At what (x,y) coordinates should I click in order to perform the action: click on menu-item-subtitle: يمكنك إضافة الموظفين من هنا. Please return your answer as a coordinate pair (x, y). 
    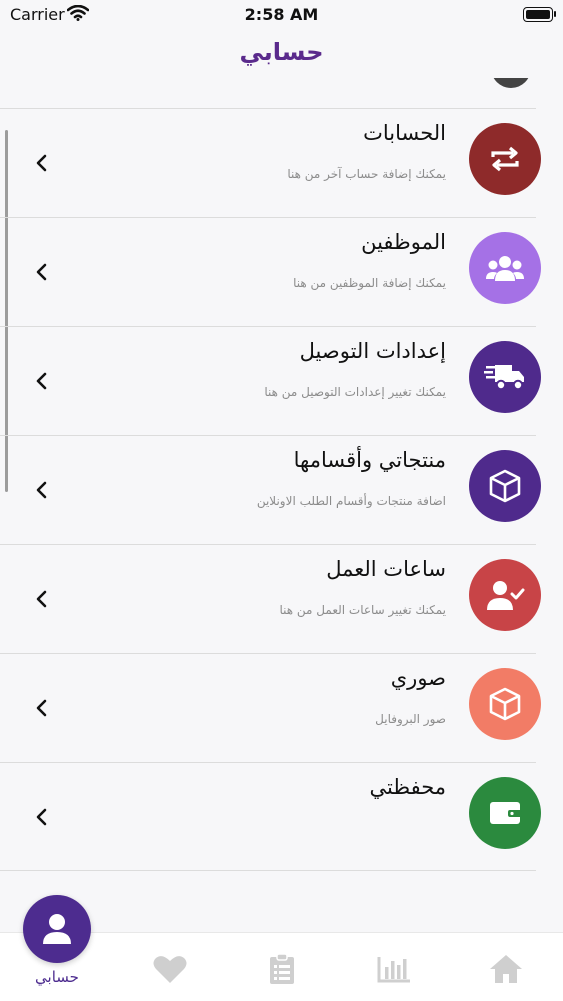
    Looking at the image, I should click on (369, 283).